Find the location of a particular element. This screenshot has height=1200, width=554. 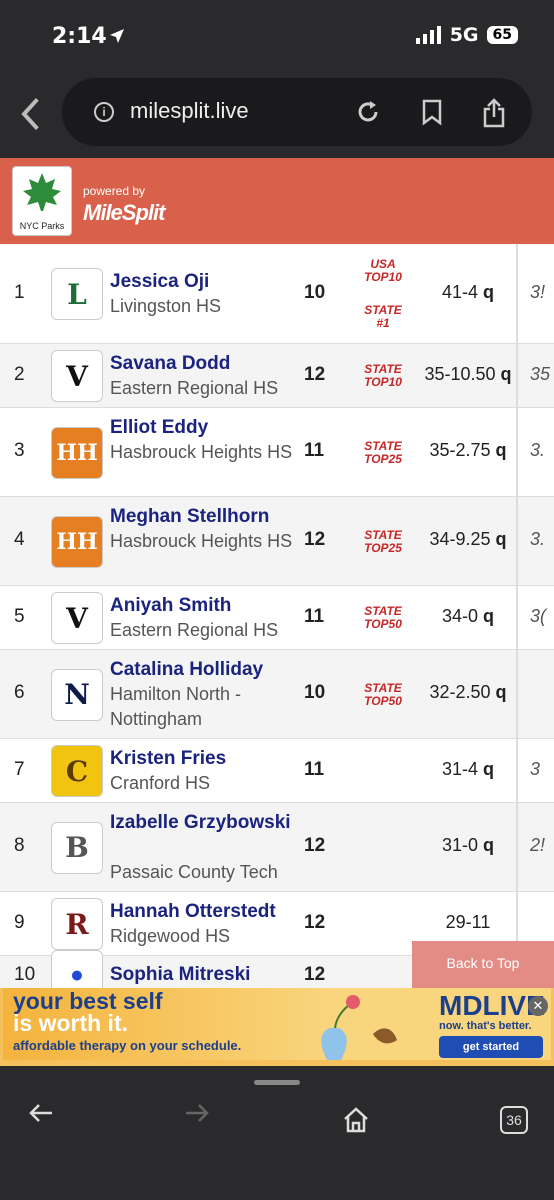

ranking-badge: USA TOP10 is located at coordinates (383, 270).